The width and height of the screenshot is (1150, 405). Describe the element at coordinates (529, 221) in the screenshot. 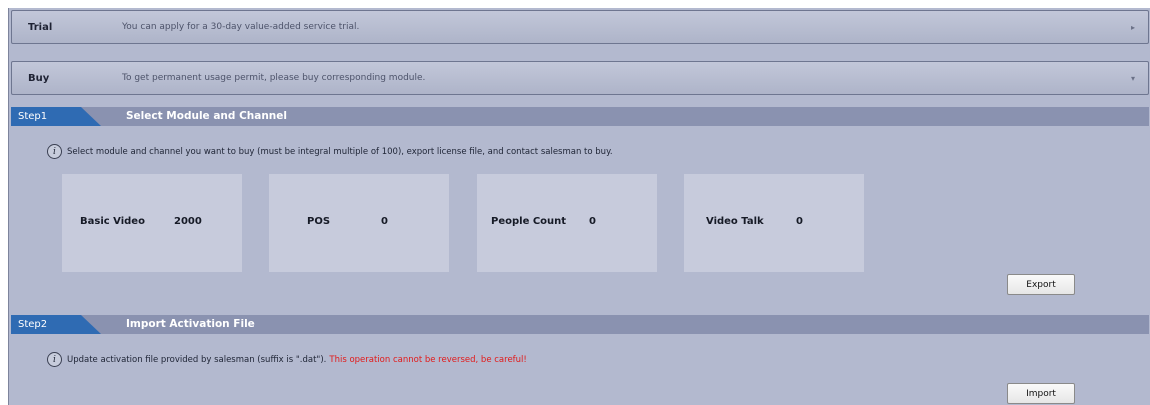

I see `module-name: People Count` at that location.